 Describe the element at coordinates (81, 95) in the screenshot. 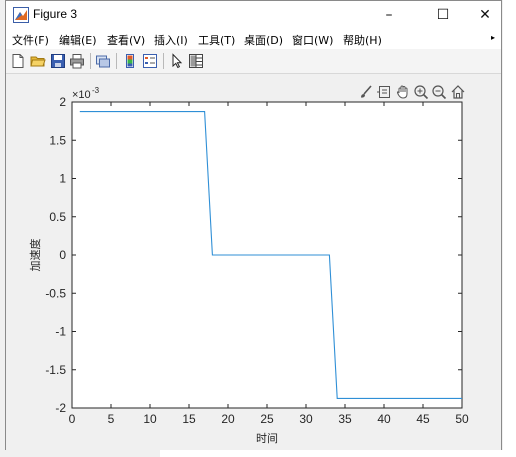

I see `y-exponent-prefix: ×10` at that location.